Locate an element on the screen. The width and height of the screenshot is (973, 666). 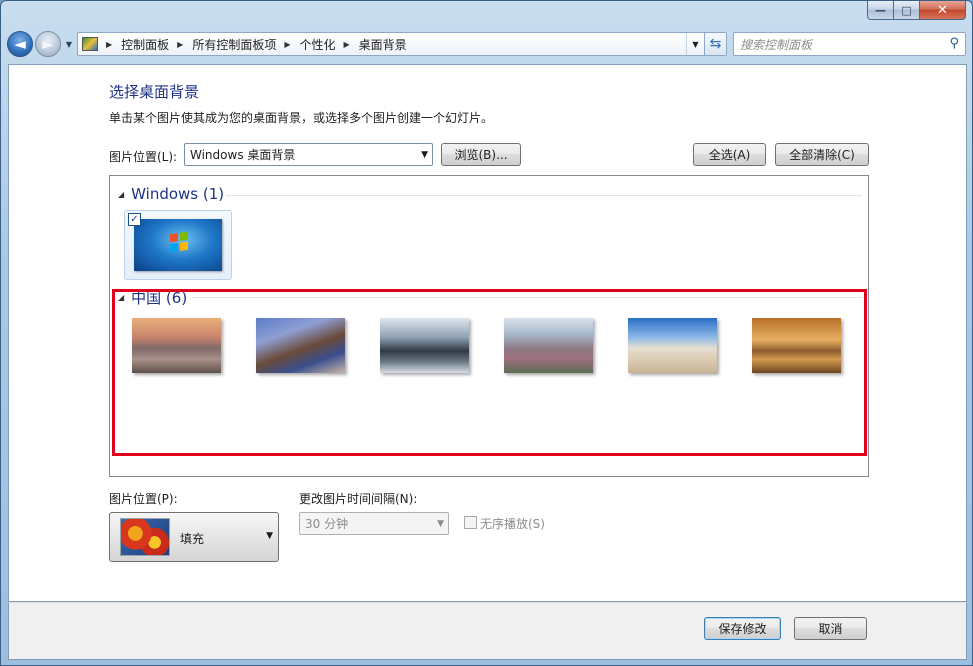
breadcrumb-control-panel: 控制面板 is located at coordinates (145, 44).